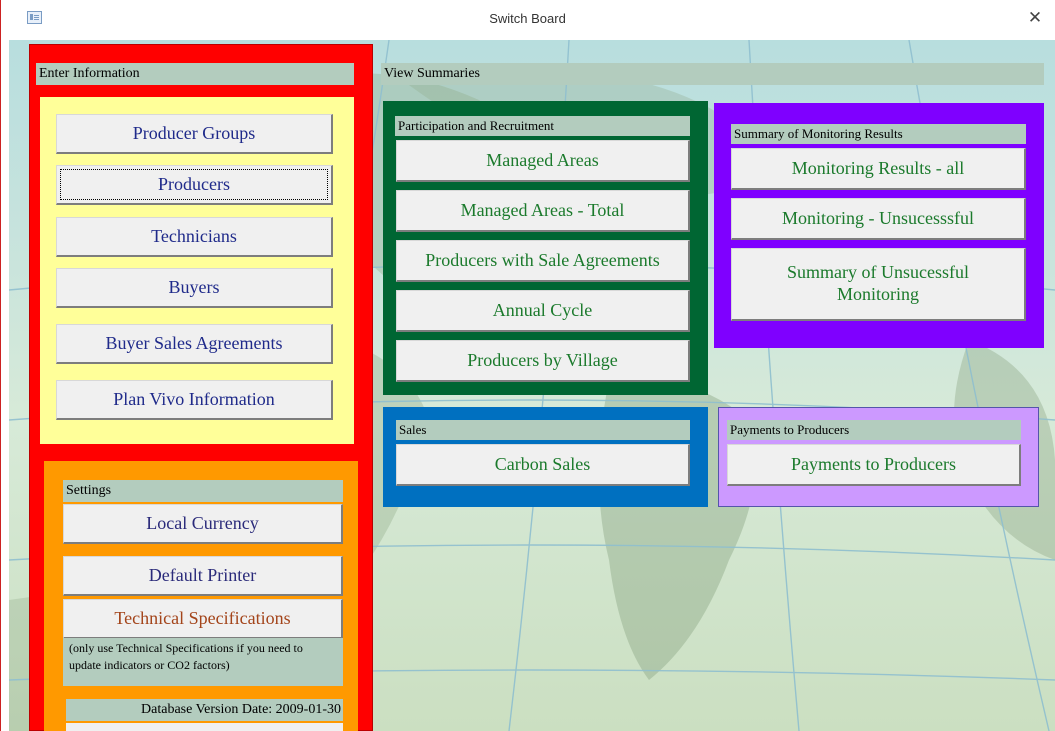  I want to click on monitoring-unsuccessful-button: Monitoring - Unsucesssful, so click(878, 219).